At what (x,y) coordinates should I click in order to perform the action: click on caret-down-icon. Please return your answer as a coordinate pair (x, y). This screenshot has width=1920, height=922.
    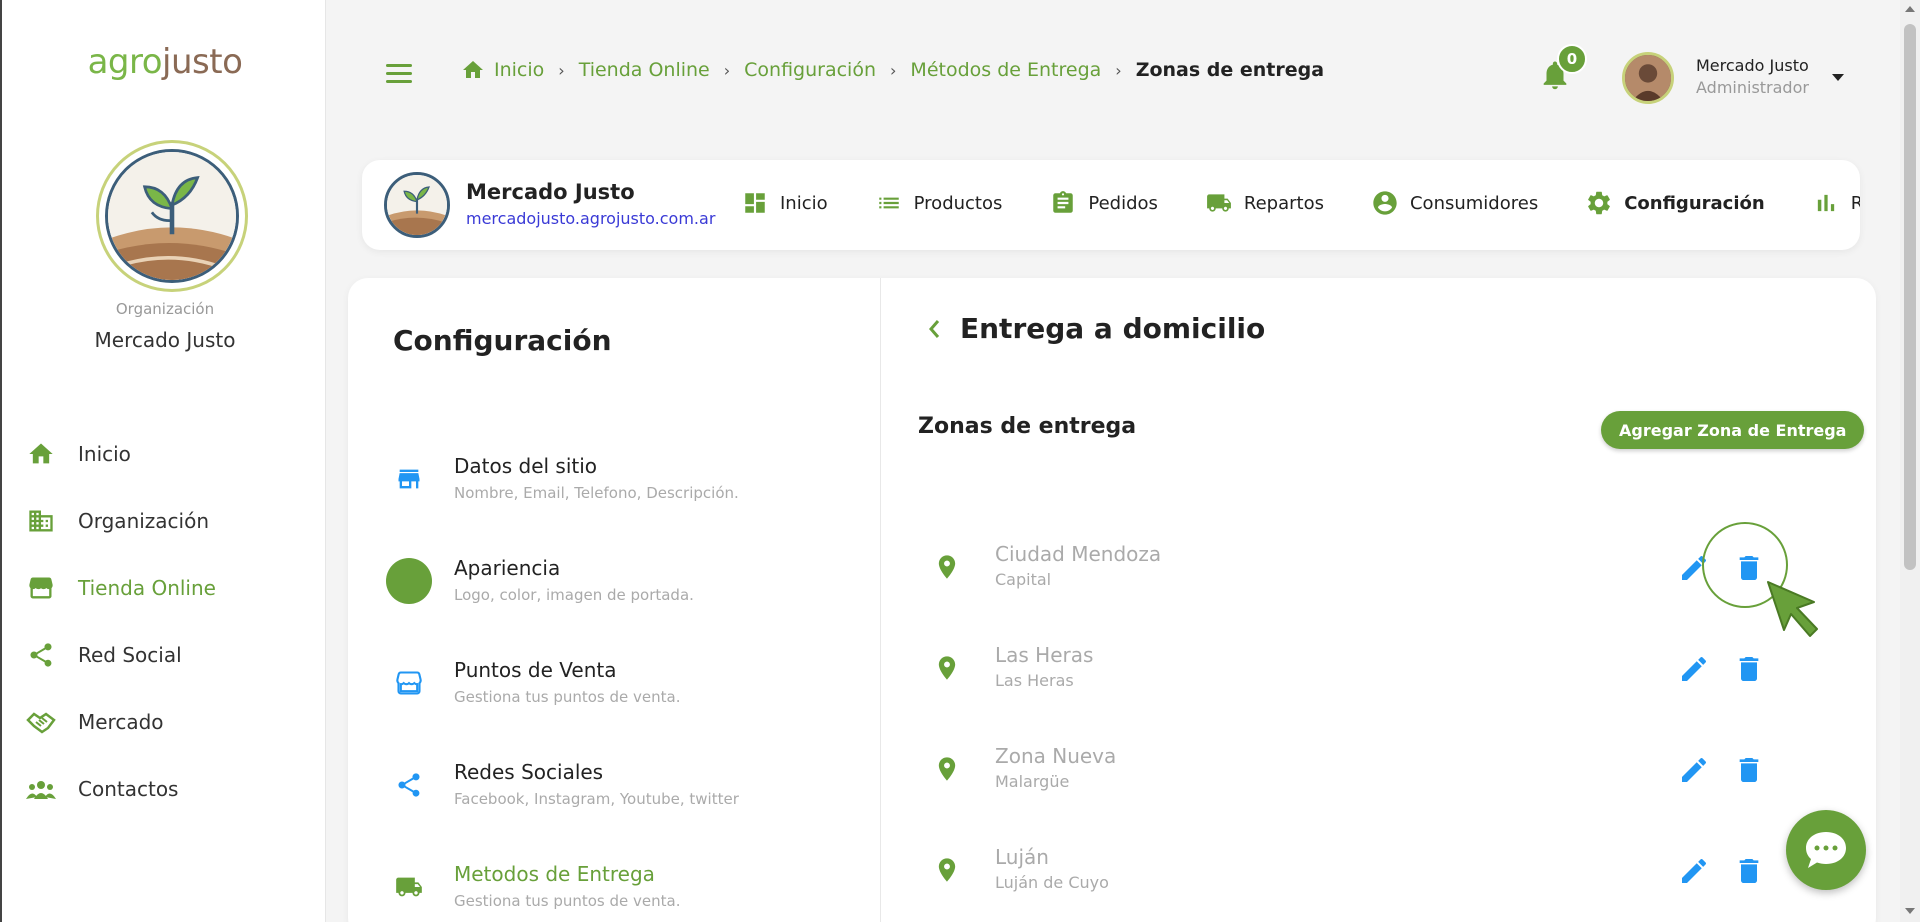
    Looking at the image, I should click on (1838, 77).